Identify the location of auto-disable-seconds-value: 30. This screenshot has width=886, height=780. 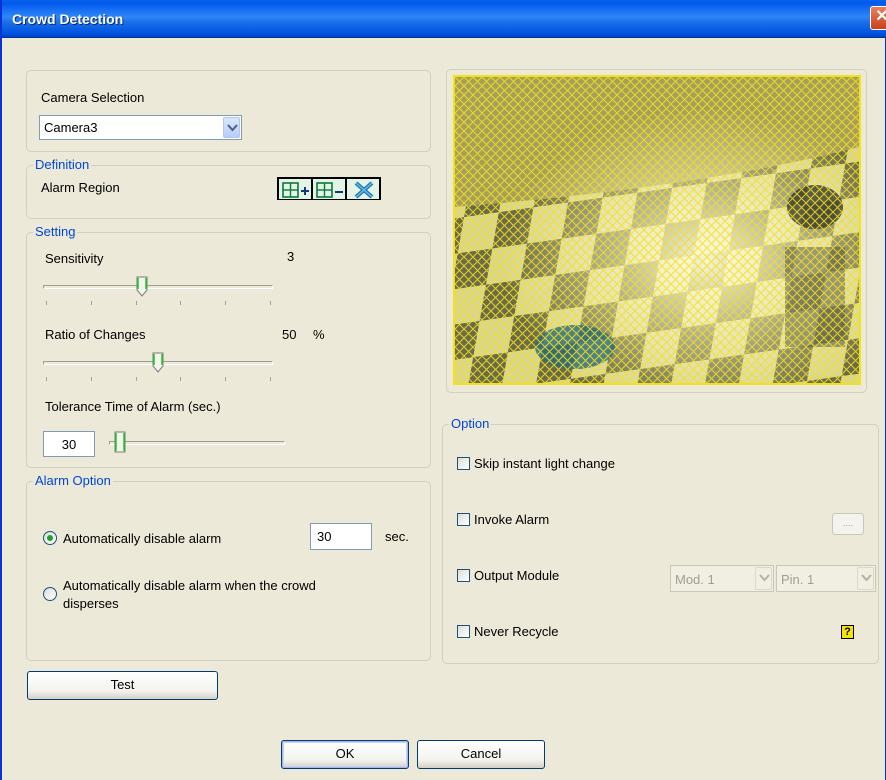
(324, 536).